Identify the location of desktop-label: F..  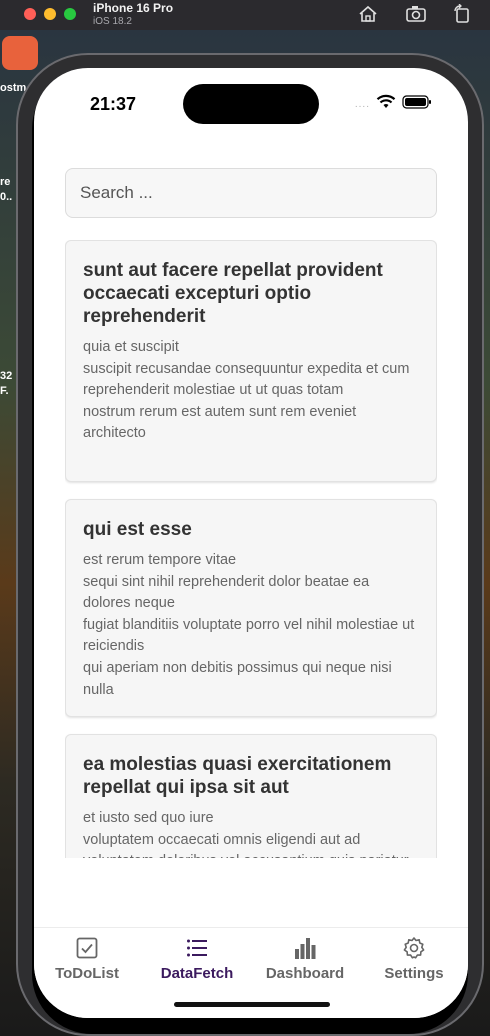
(4, 391).